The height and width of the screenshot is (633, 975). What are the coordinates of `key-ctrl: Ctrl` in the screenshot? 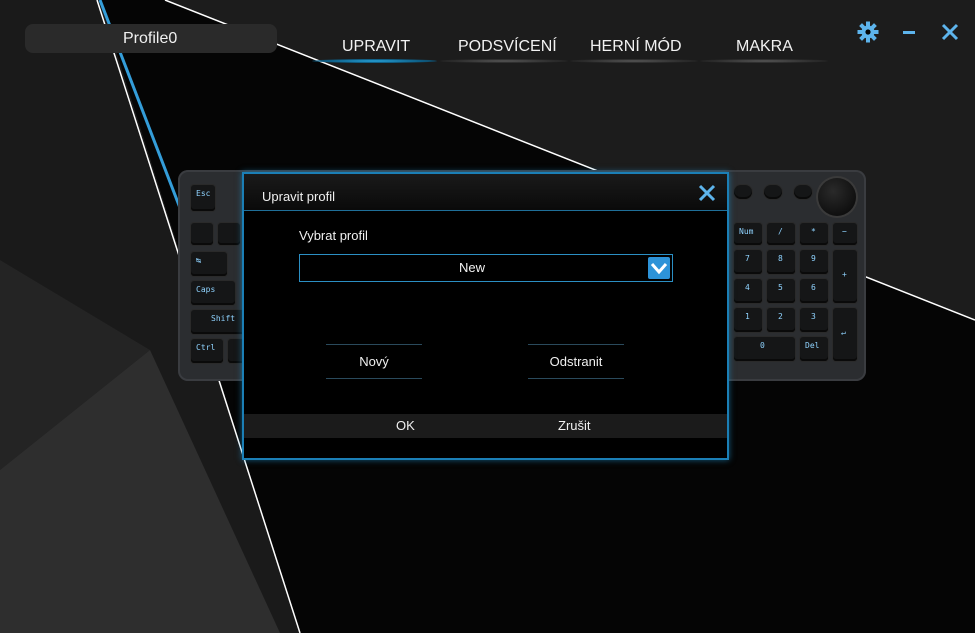 It's located at (207, 351).